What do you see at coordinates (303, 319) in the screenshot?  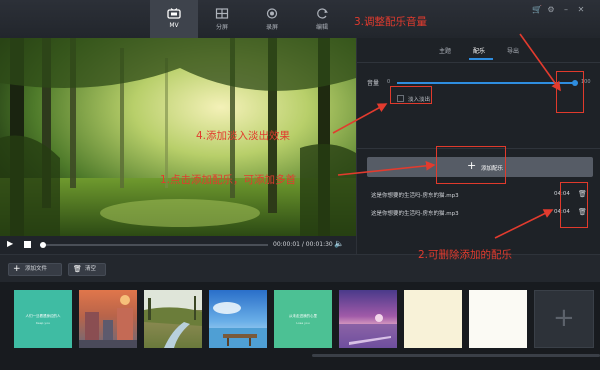 I see `media-thumbnail: 从未走进我的心里 Lose you` at bounding box center [303, 319].